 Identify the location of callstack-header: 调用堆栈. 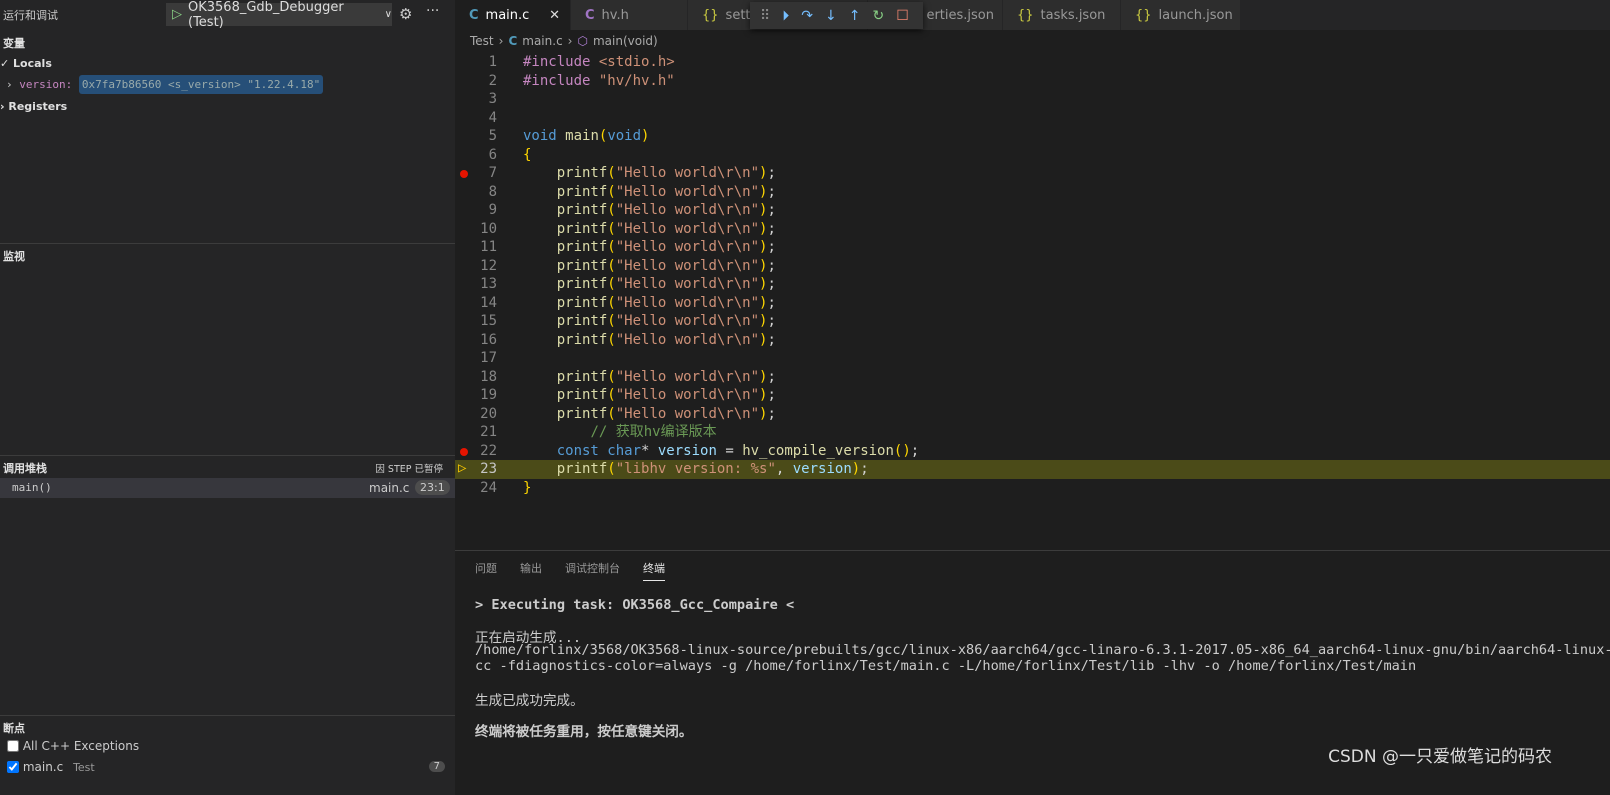
(25, 468).